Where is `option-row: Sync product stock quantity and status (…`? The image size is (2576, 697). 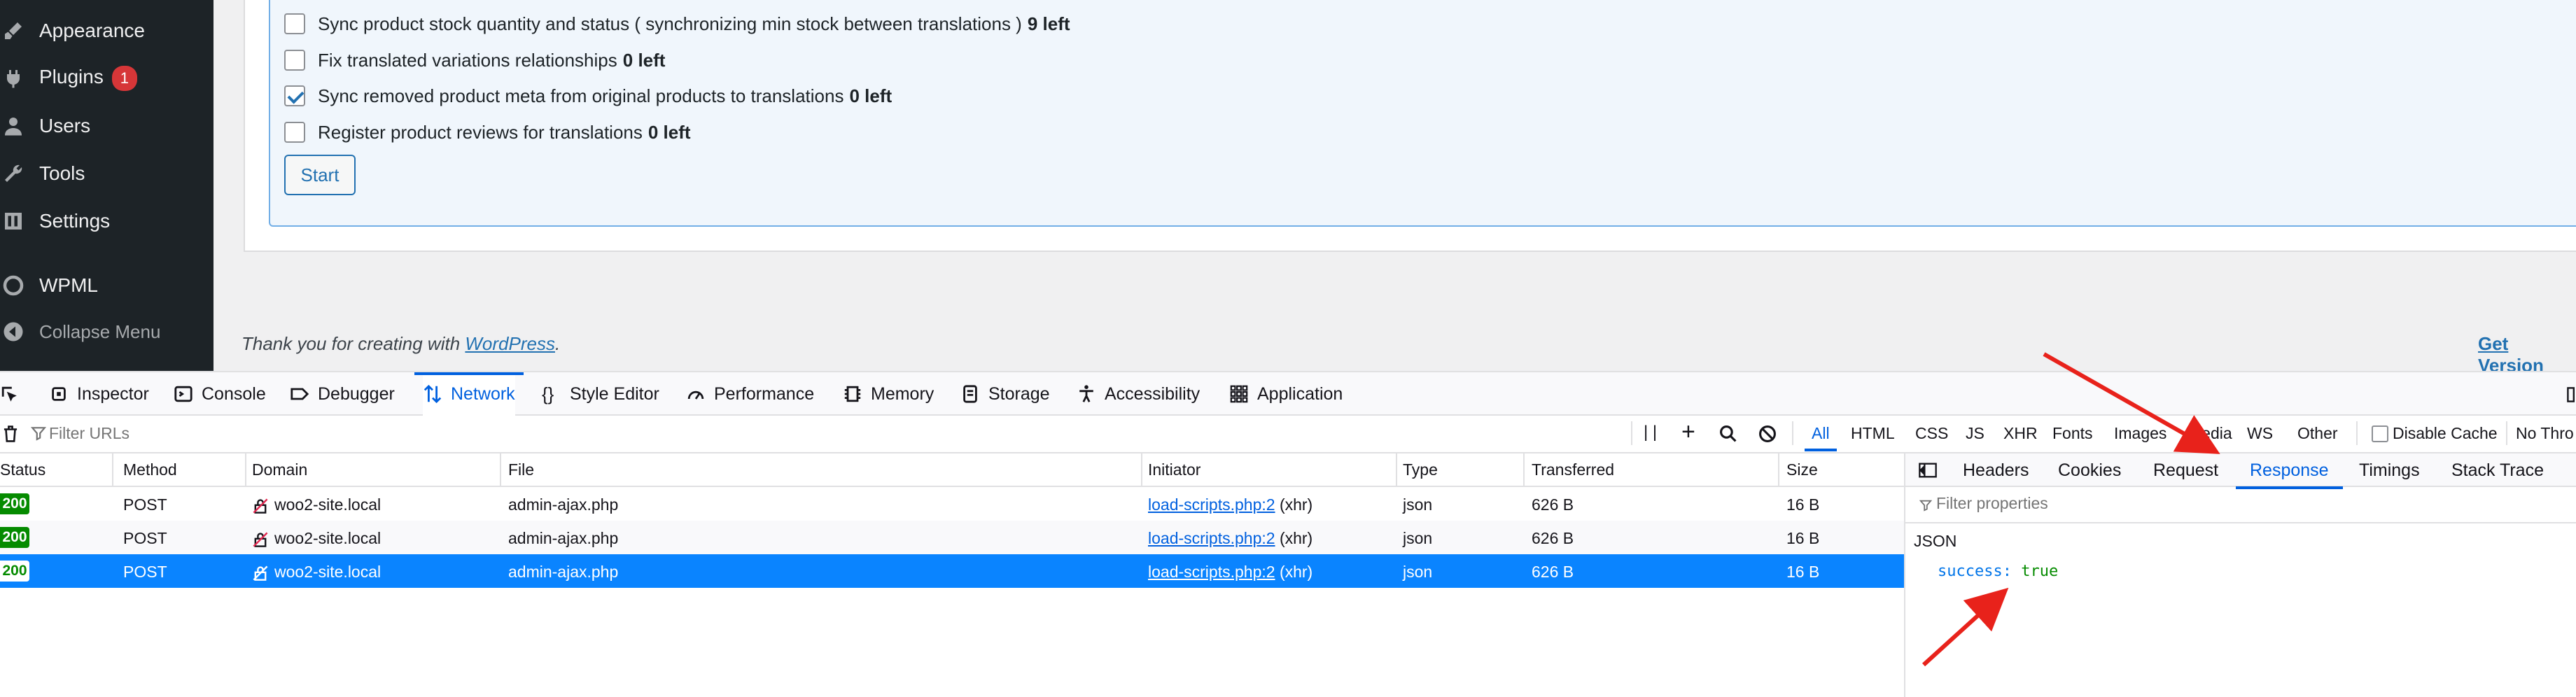
option-row: Sync product stock quantity and status (… is located at coordinates (677, 24).